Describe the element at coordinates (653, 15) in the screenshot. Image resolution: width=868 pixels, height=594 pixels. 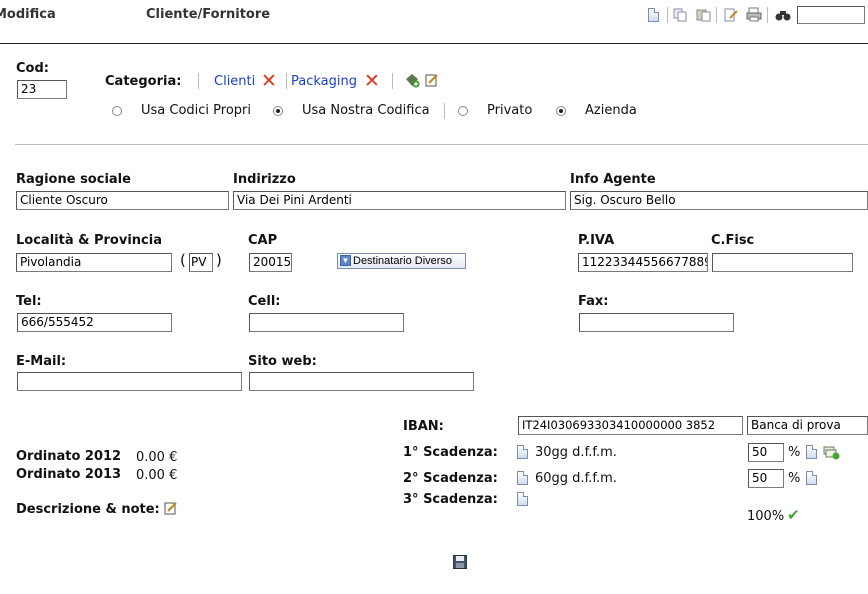
I see `new-document-icon` at that location.